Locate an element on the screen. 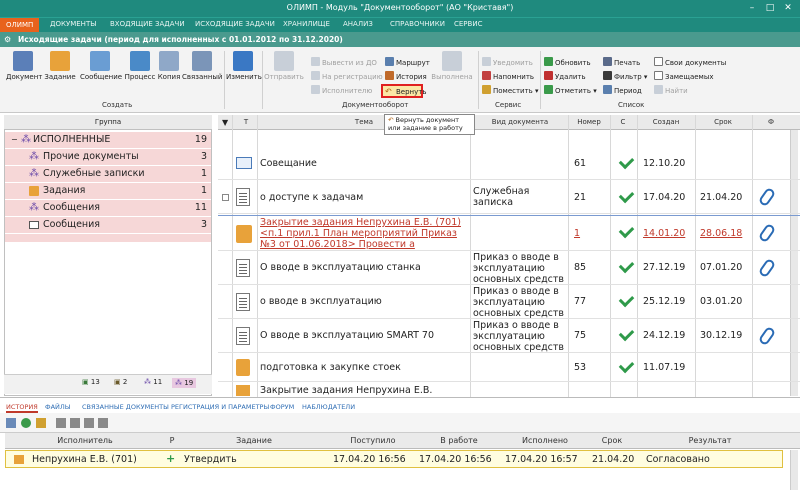 The image size is (800, 492). to-executor-button: Исполнителю is located at coordinates (341, 90).